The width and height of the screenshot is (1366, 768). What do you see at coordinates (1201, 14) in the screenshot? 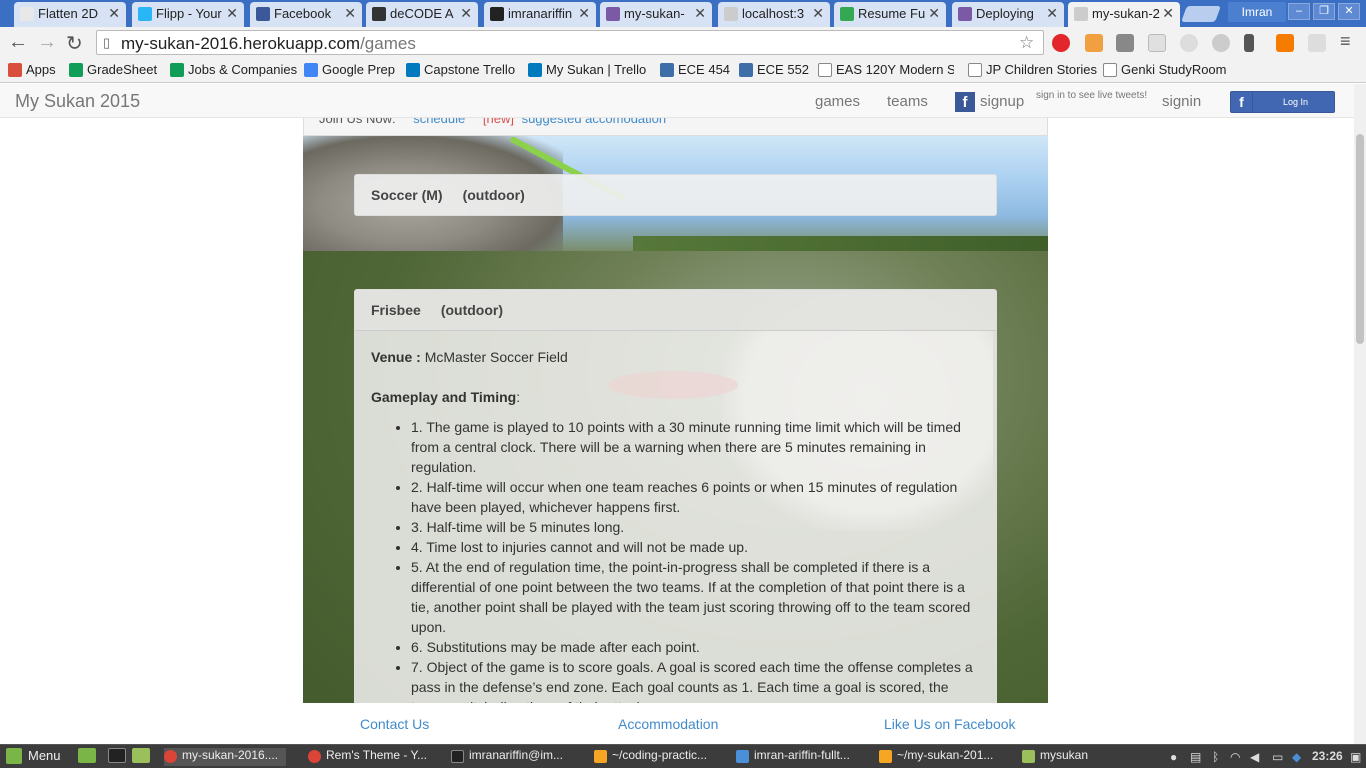
I see `new-tab-button` at bounding box center [1201, 14].